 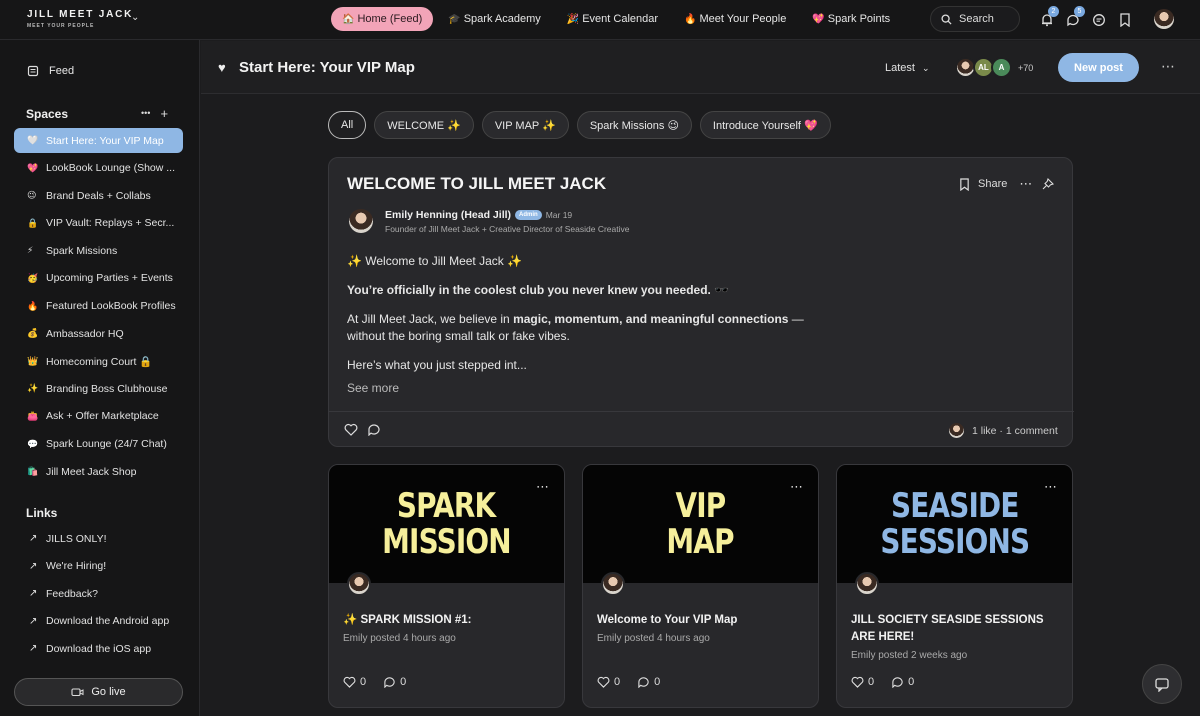 I want to click on support-chat-button, so click(x=1162, y=684).